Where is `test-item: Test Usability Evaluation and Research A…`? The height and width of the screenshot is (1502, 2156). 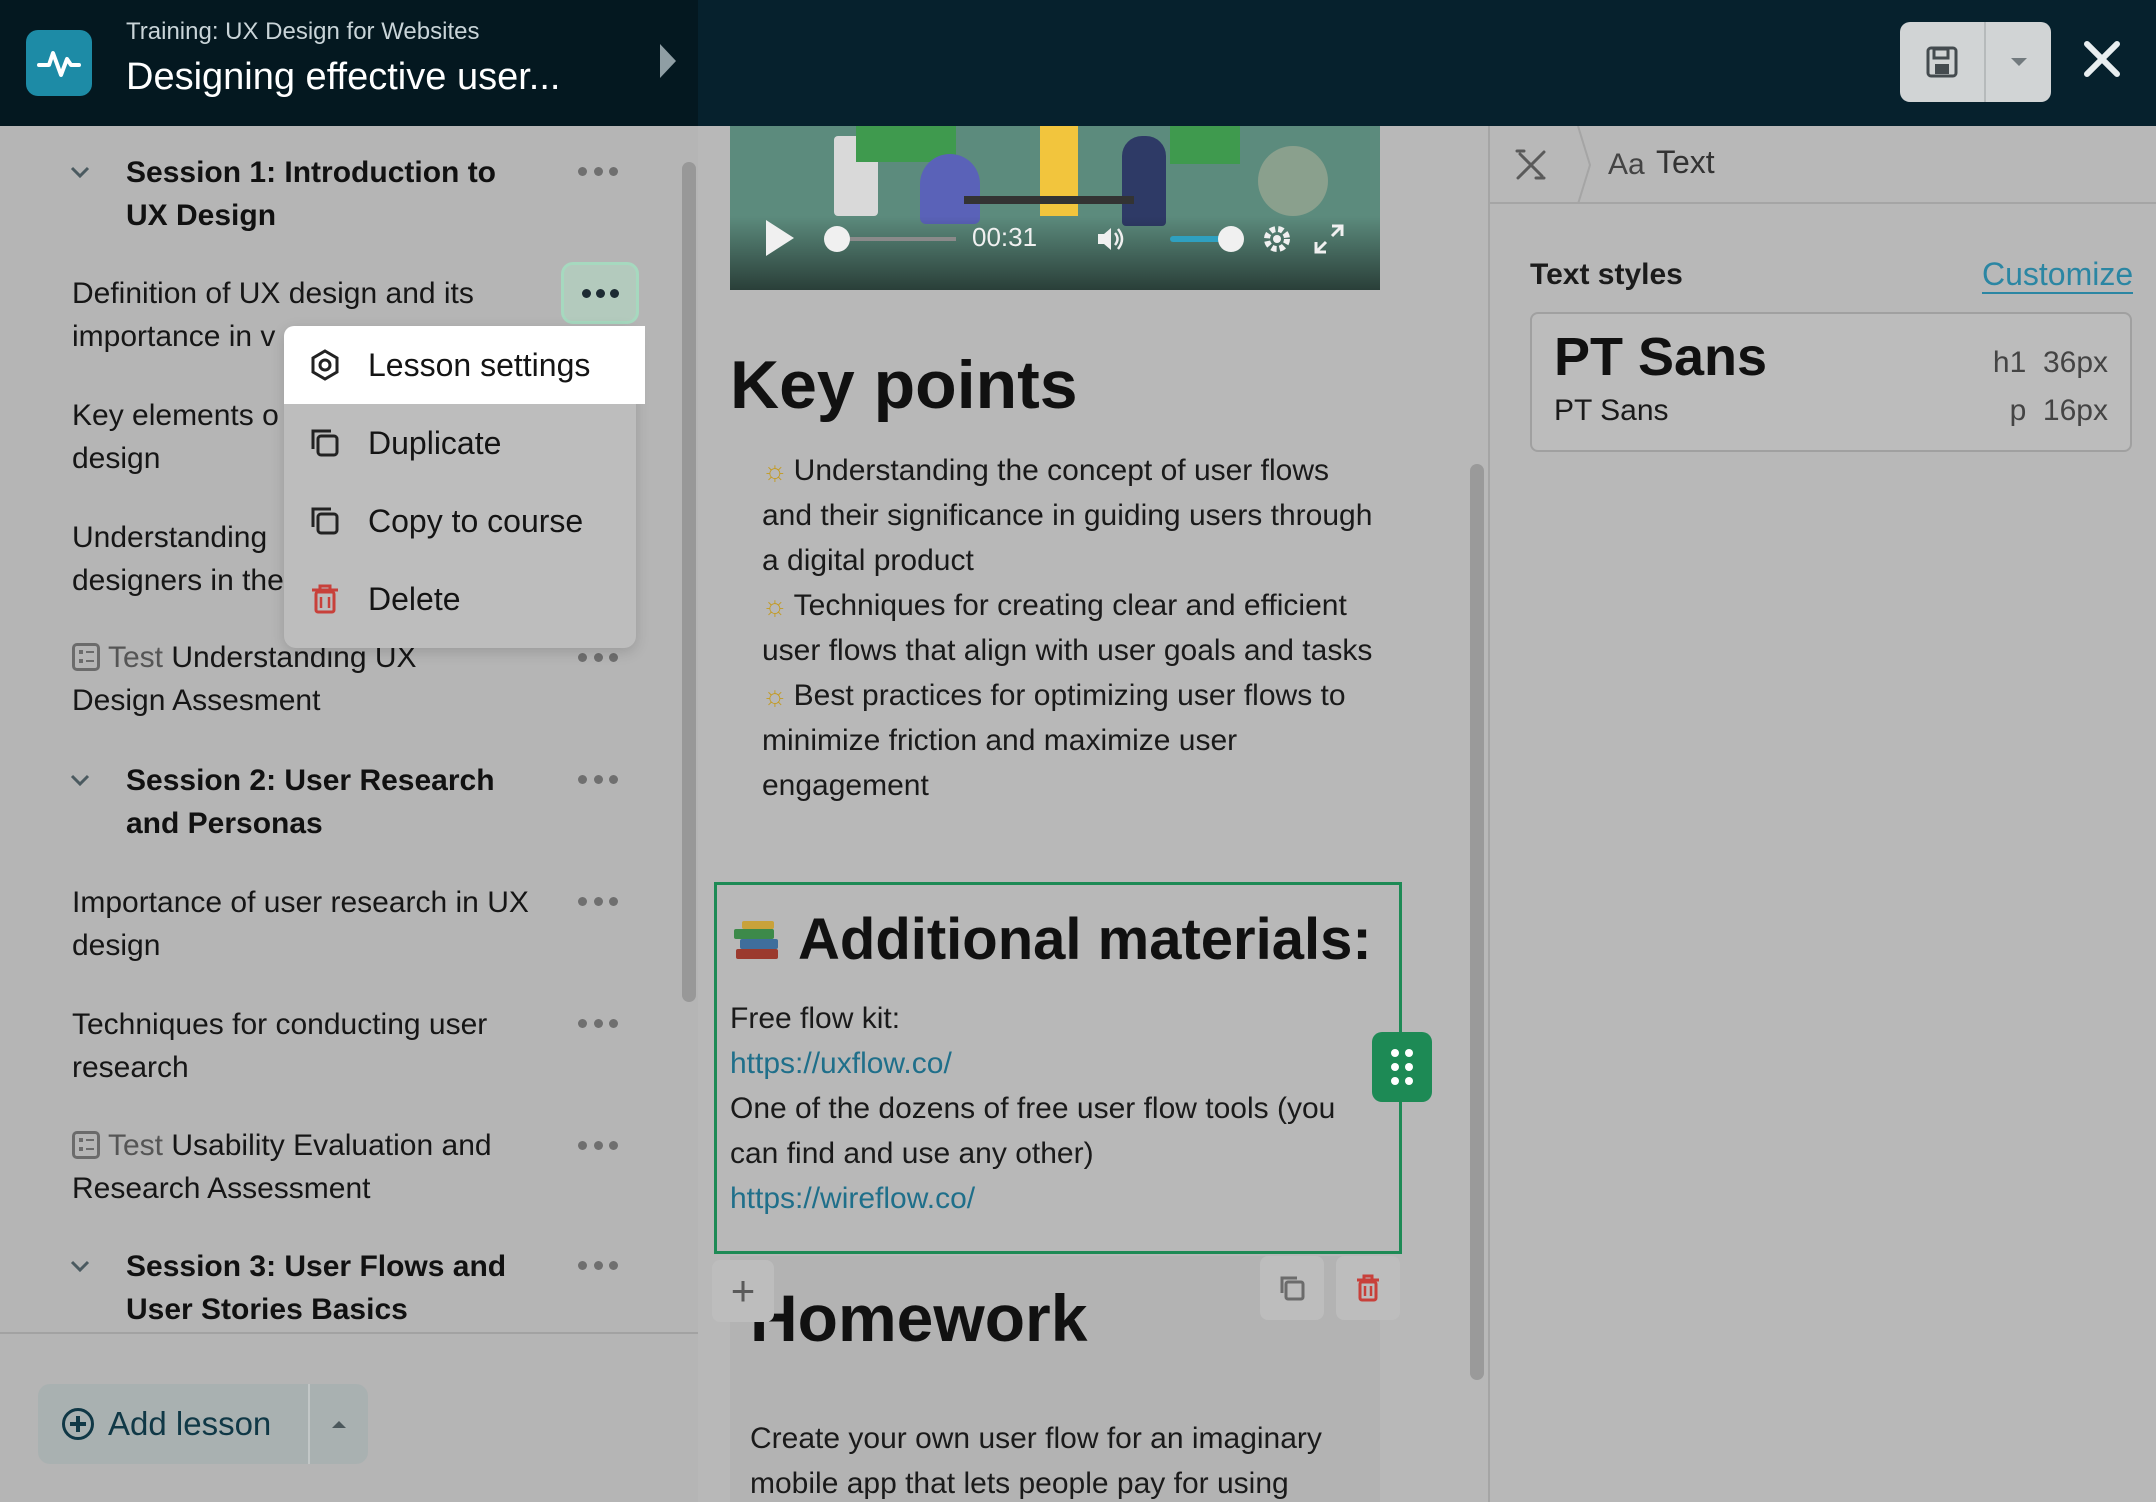
test-item: Test Usability Evaluation and Research A… is located at coordinates (307, 1167).